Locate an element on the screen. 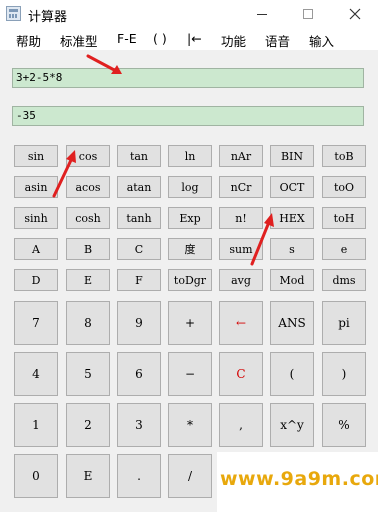 This screenshot has height=512, width=378. key-cos: cos is located at coordinates (88, 156).